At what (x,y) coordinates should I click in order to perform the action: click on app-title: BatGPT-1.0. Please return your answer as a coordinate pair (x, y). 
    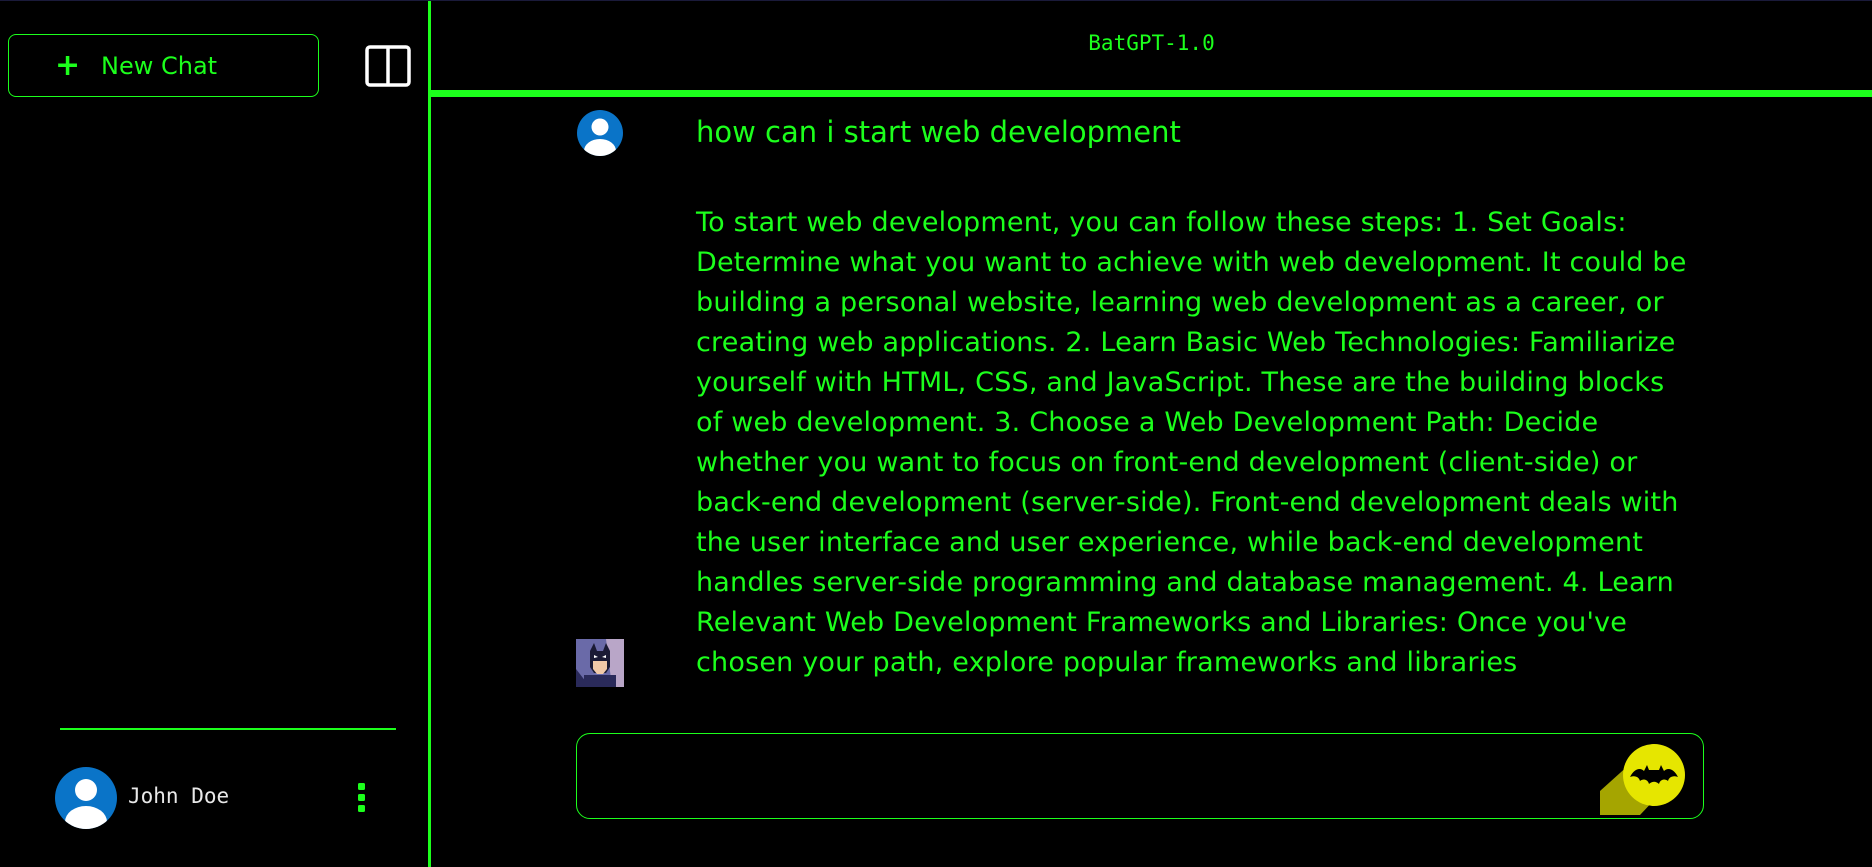
    Looking at the image, I should click on (1151, 43).